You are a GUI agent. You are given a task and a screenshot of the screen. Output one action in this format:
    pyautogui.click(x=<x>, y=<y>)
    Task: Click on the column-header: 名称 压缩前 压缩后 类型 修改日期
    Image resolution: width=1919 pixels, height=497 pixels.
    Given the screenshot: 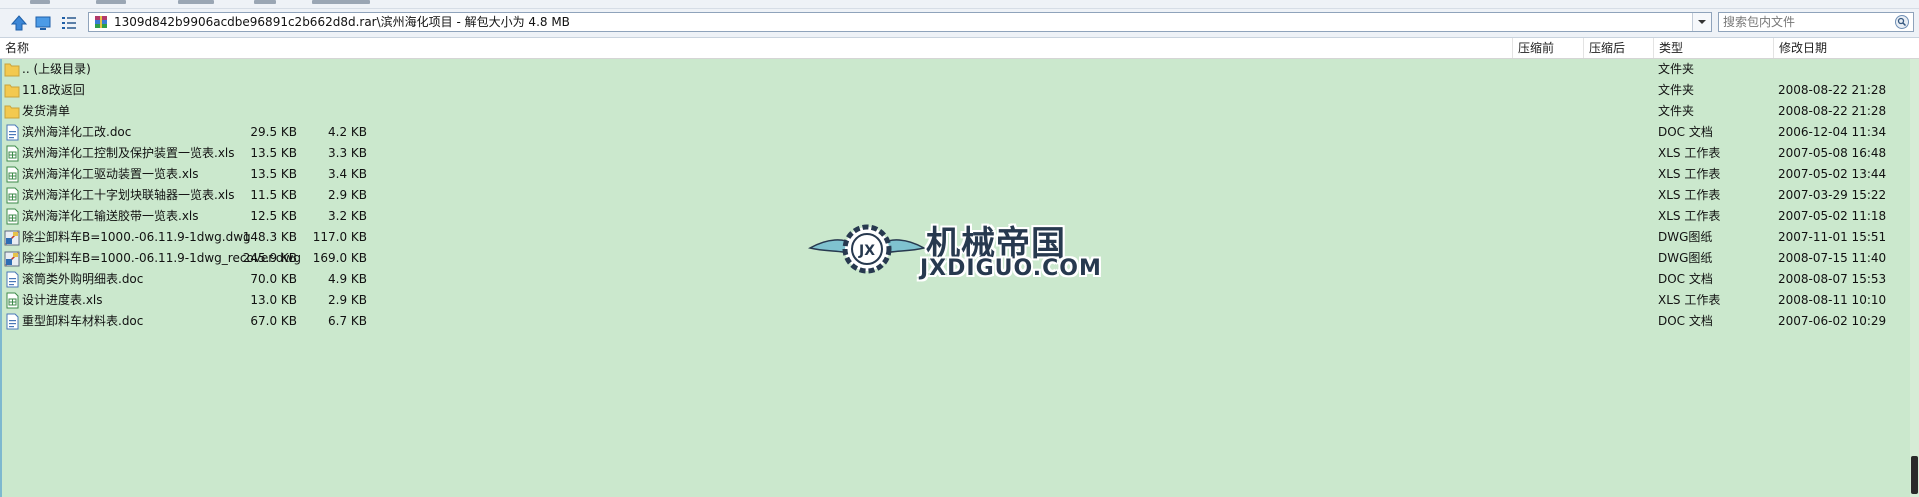 What is the action you would take?
    pyautogui.click(x=959, y=48)
    